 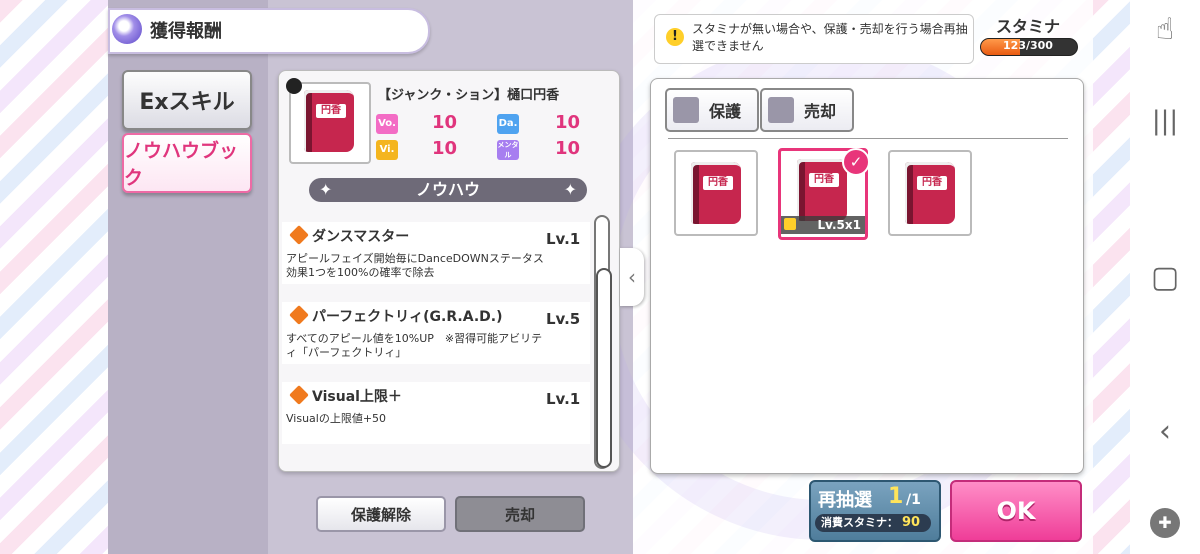 What do you see at coordinates (381, 514) in the screenshot?
I see `unlock-protect-button: 保護解除` at bounding box center [381, 514].